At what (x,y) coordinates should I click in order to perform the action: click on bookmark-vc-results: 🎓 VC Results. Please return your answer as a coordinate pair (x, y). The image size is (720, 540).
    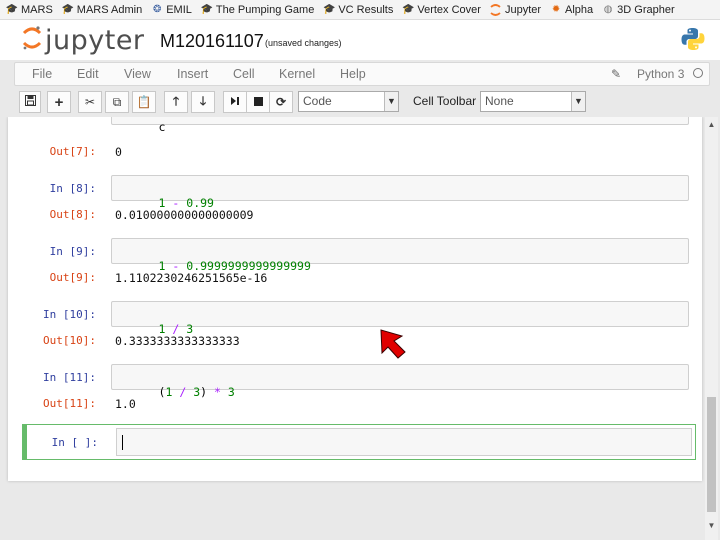
    Looking at the image, I should click on (358, 10).